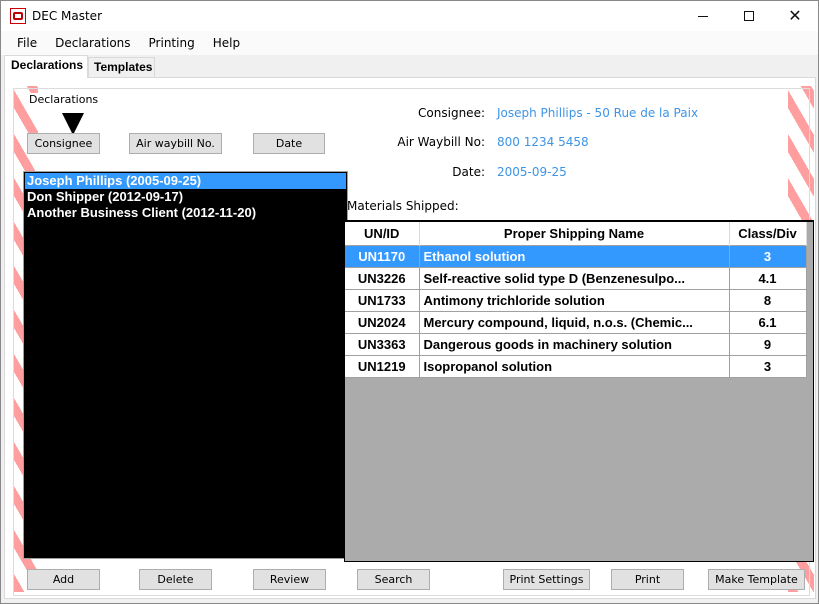 This screenshot has height=604, width=819. I want to click on consignee-value: Joseph Phillips - 50 Rue de la Paix, so click(598, 113).